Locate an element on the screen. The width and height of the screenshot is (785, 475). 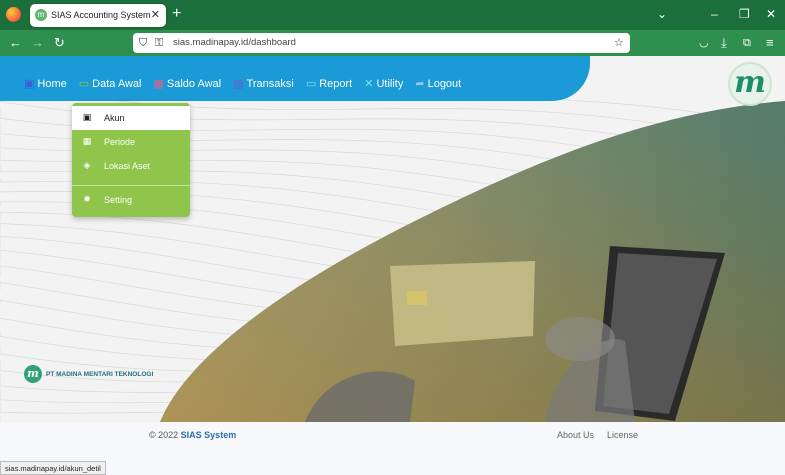
transaction-icon: ▤ is located at coordinates (238, 84).